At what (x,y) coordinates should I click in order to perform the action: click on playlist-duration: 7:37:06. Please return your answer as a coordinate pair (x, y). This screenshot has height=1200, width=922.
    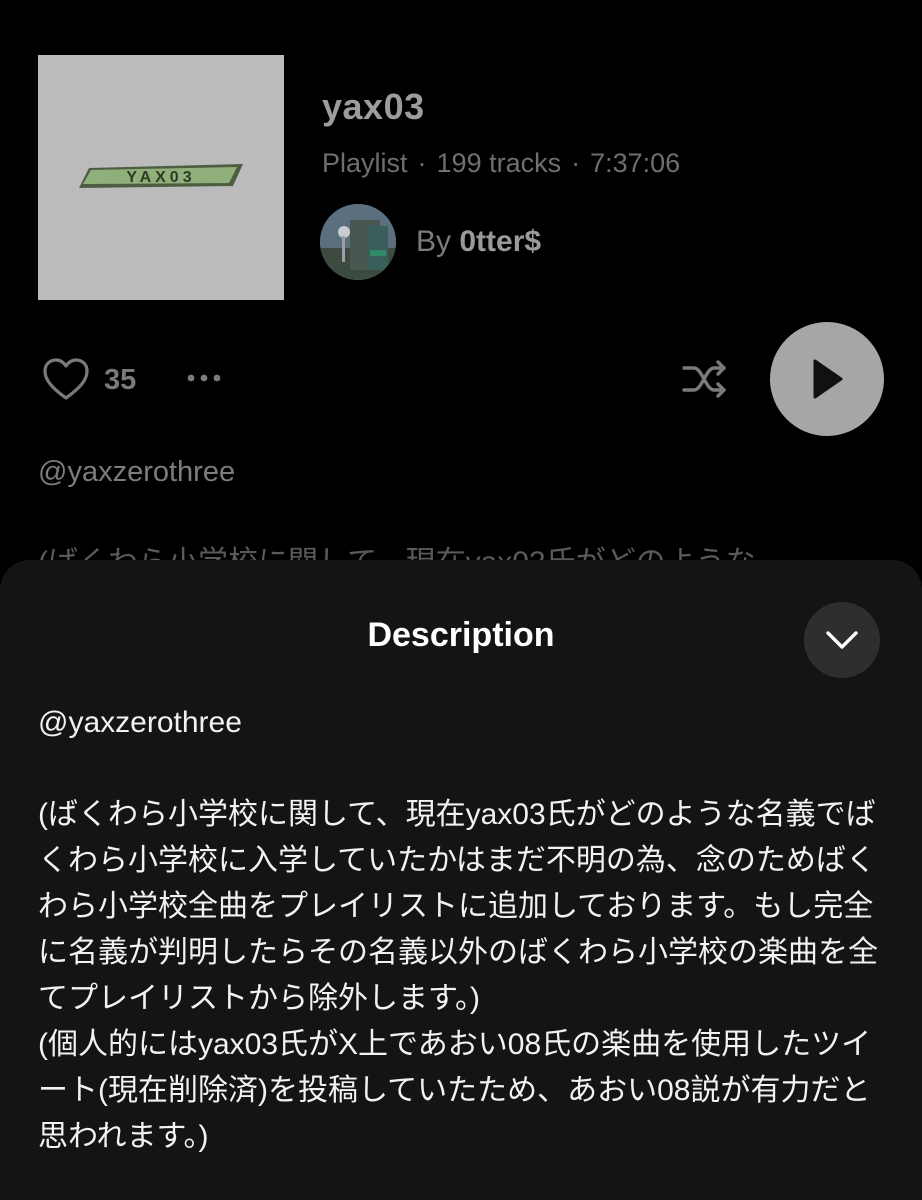
    Looking at the image, I should click on (635, 163).